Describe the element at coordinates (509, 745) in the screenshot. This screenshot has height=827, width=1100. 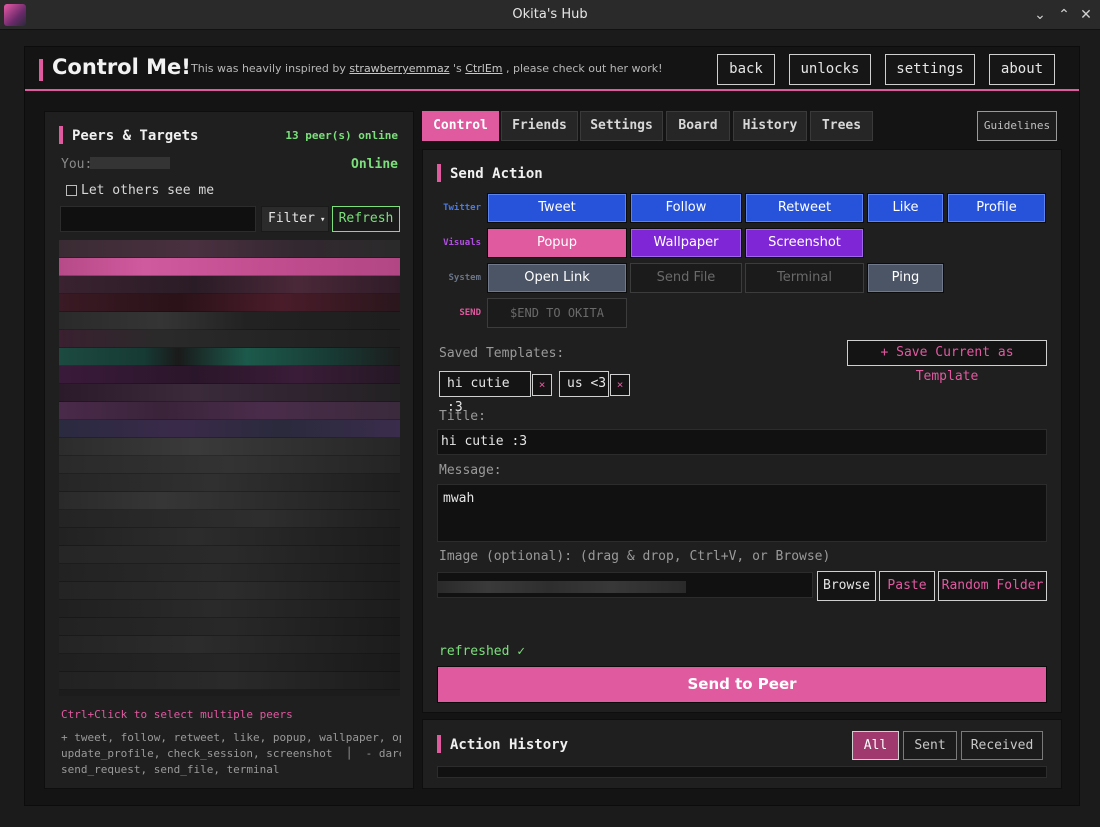
I see `history-title: Action History` at that location.